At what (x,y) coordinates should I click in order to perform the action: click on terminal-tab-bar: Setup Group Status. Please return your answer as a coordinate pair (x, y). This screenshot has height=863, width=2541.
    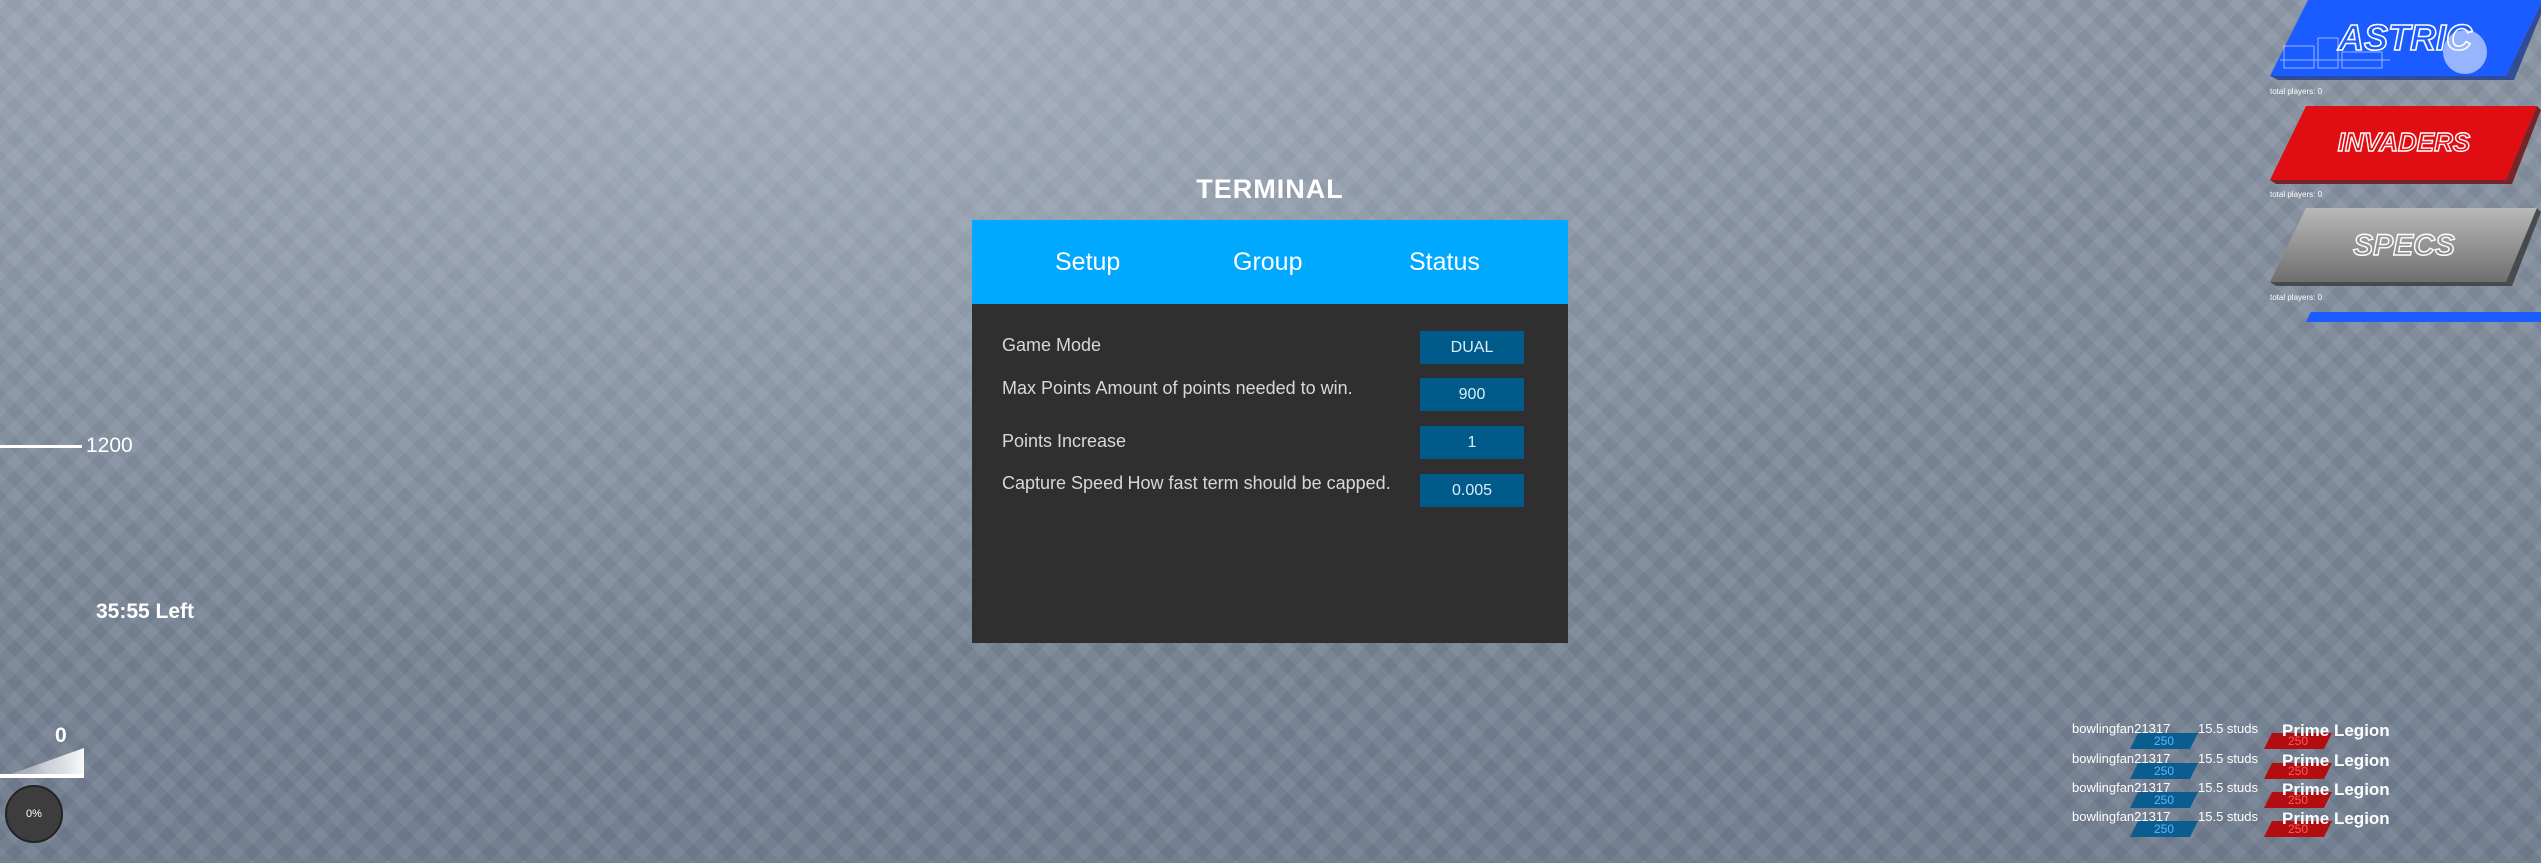
    Looking at the image, I should click on (1270, 262).